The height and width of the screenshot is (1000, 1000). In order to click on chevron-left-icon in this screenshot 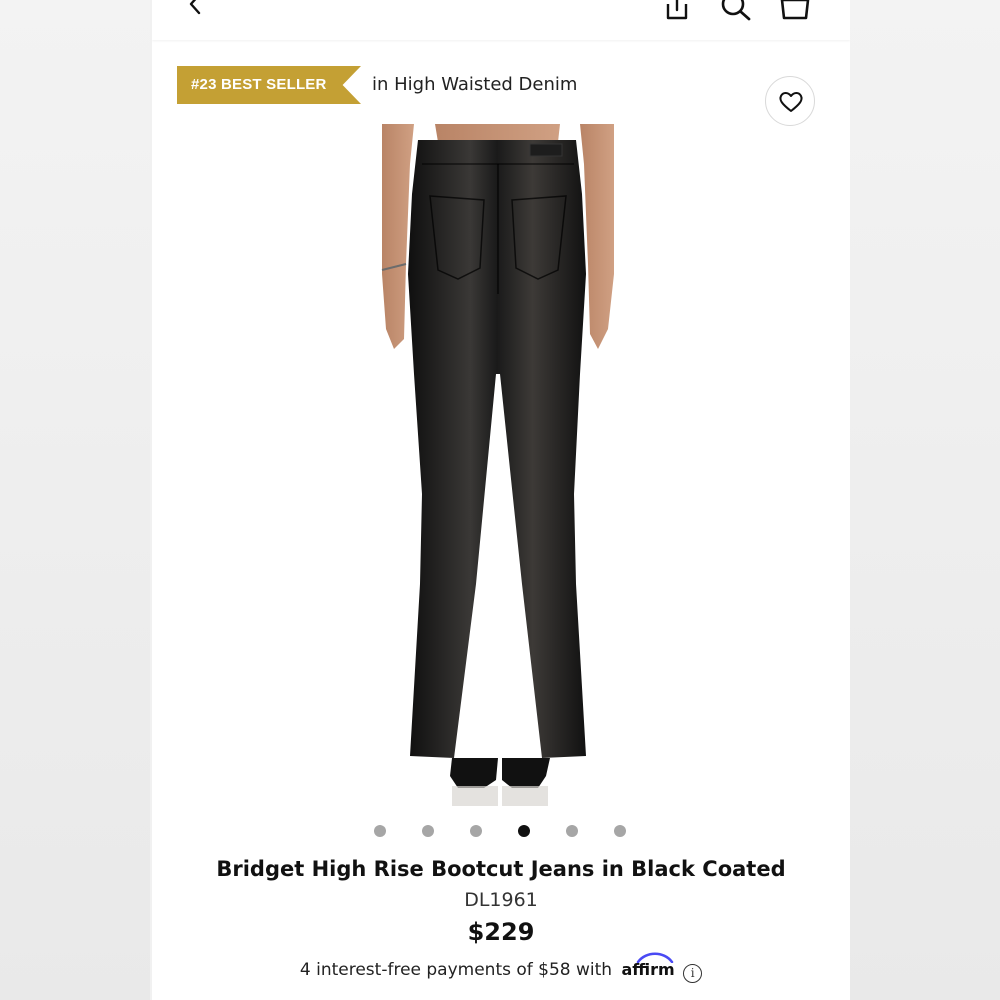, I will do `click(195, 7)`.